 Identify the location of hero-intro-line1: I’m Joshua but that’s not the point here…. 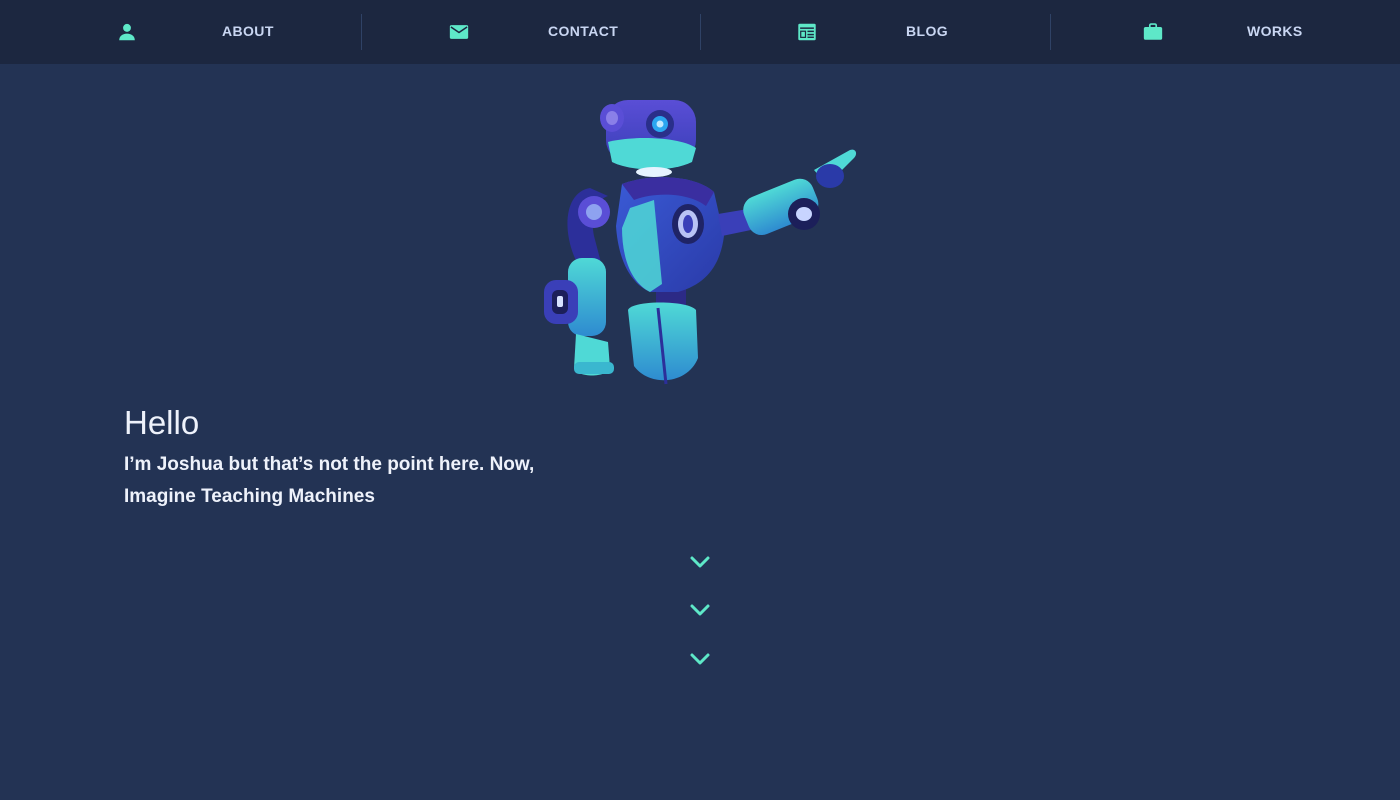
(329, 464).